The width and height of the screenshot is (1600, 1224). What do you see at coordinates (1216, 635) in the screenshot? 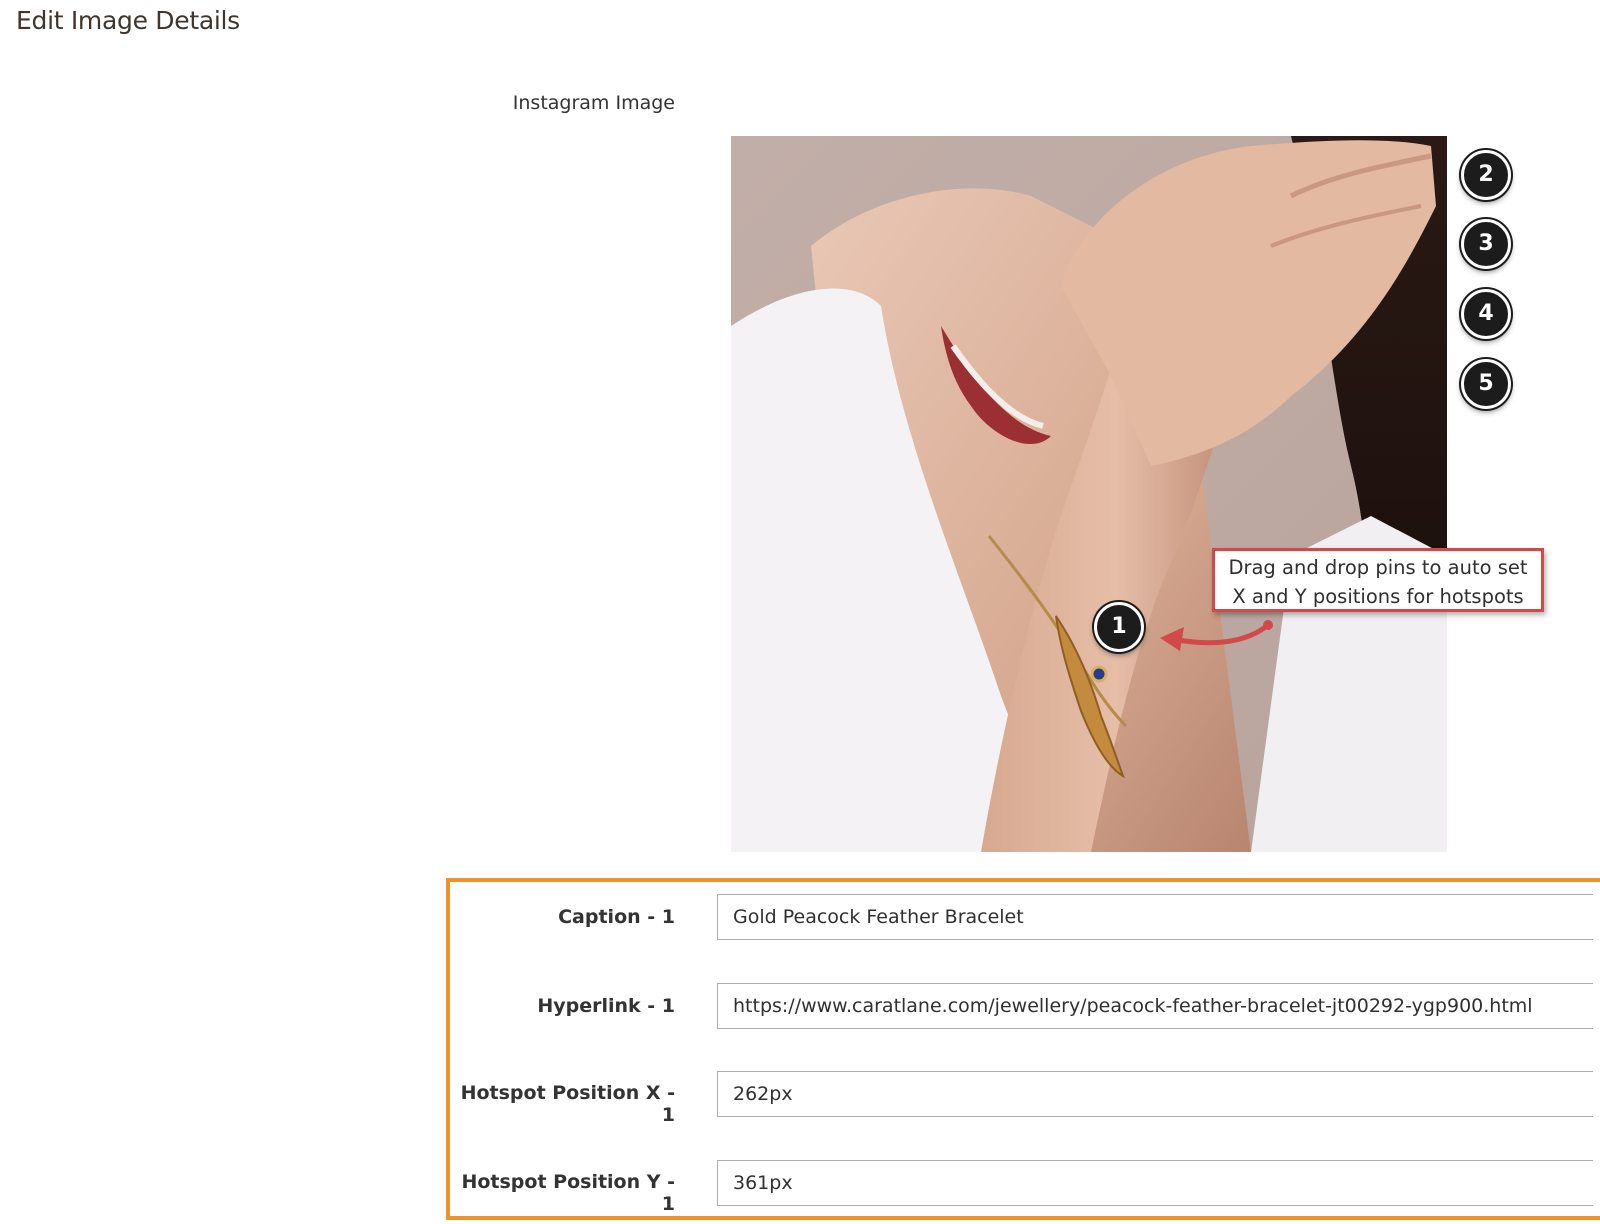
I see `callout-arrow-icon` at bounding box center [1216, 635].